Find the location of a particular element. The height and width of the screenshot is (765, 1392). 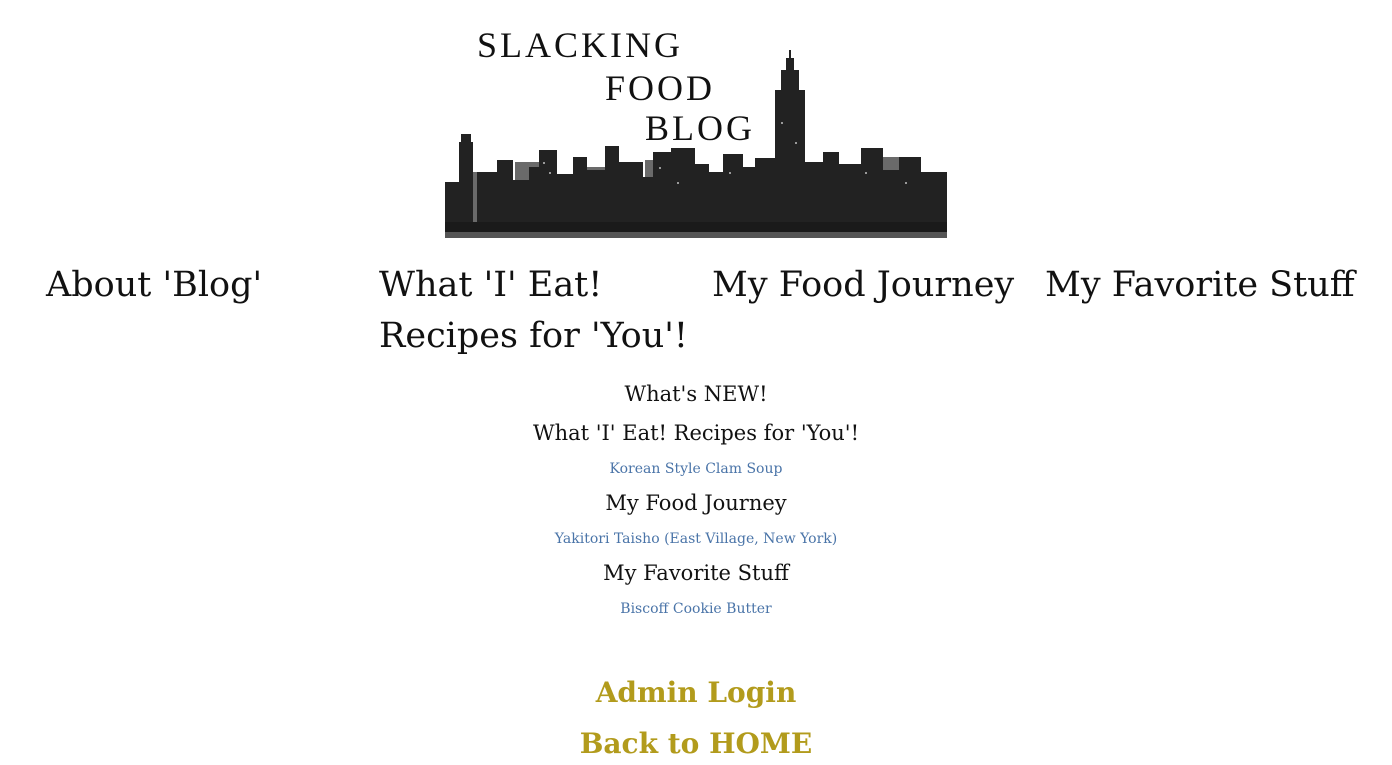

site-logo: SLACKING FOOD BLOG is located at coordinates (696, 130).